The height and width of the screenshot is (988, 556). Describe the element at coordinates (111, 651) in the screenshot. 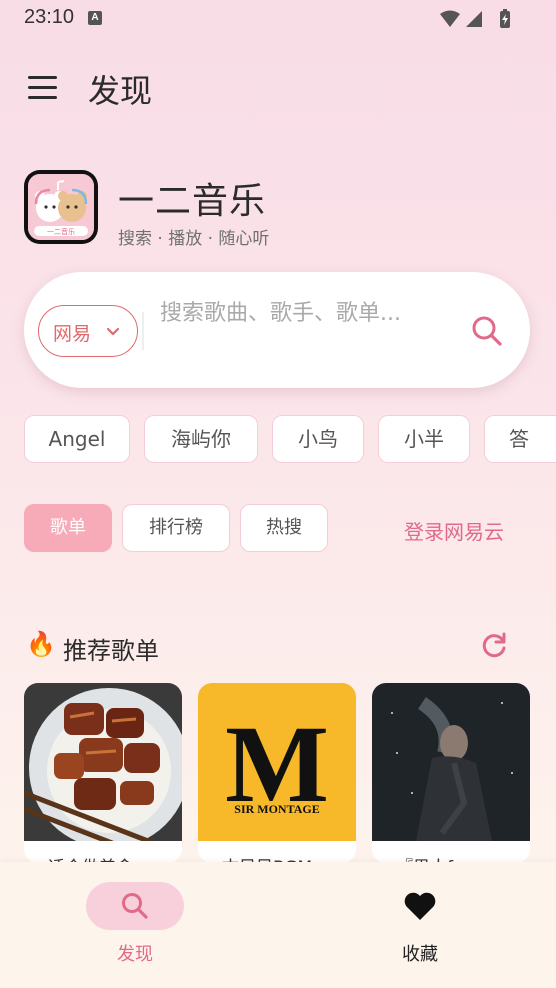

I see `section-title: 推荐歌单` at that location.